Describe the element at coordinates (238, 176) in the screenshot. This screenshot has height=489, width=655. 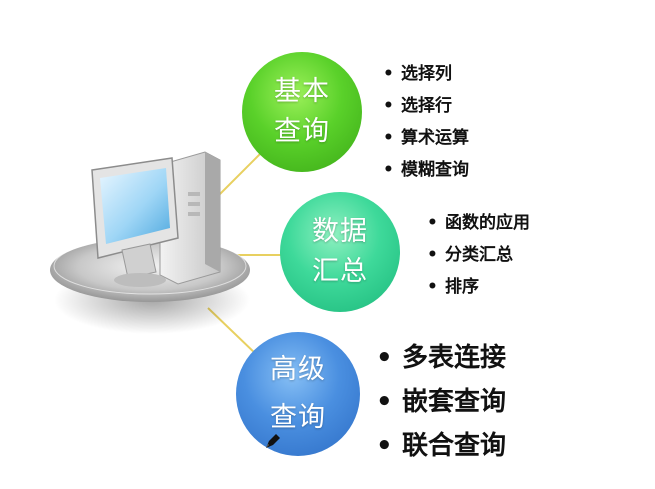
I see `connector-basic` at that location.